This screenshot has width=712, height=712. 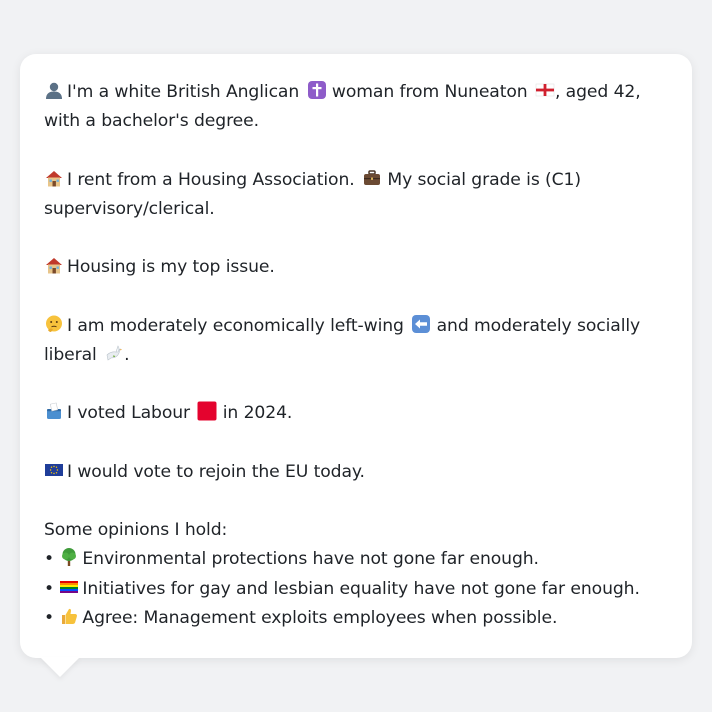 What do you see at coordinates (69, 616) in the screenshot?
I see `thumbs-up-icon` at bounding box center [69, 616].